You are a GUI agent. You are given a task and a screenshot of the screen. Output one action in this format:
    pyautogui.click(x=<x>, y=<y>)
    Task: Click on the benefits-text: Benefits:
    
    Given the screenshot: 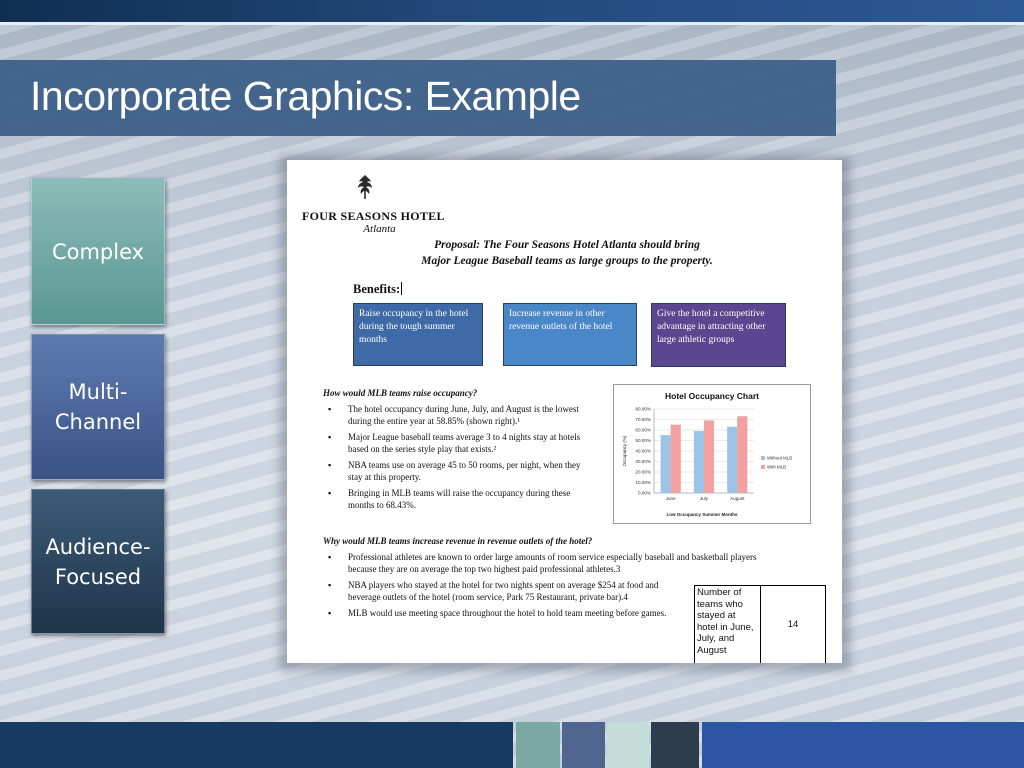 What is the action you would take?
    pyautogui.click(x=377, y=289)
    